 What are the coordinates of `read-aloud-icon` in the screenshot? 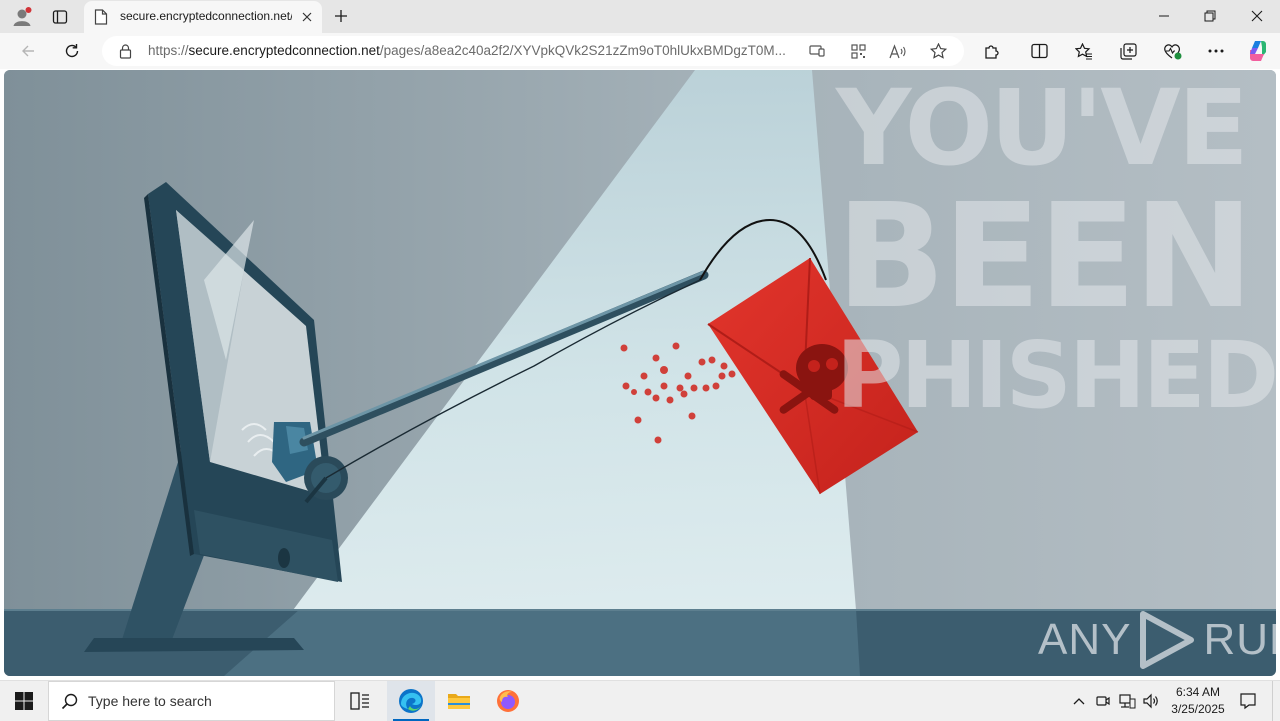 It's located at (898, 51).